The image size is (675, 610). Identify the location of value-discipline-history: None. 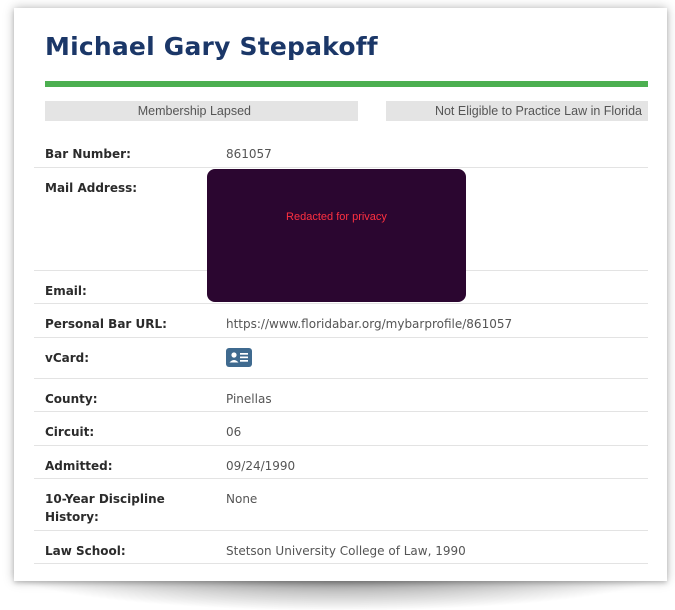
(242, 499).